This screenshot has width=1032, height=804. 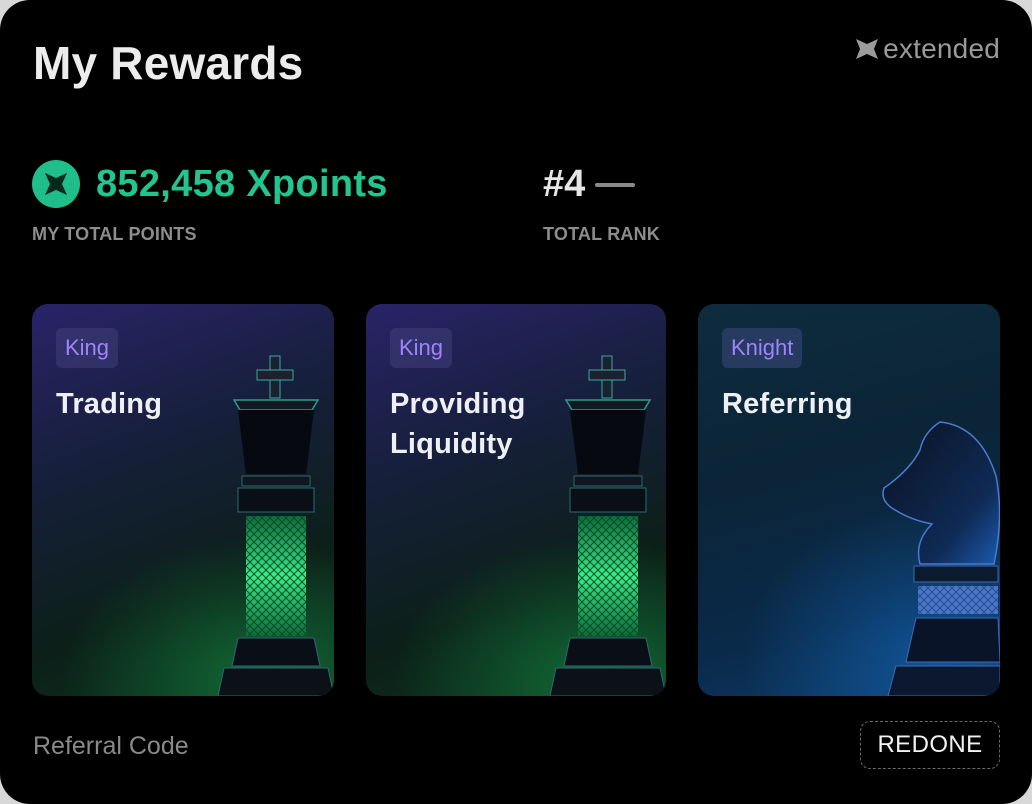 I want to click on tier-badge: Knight, so click(x=762, y=348).